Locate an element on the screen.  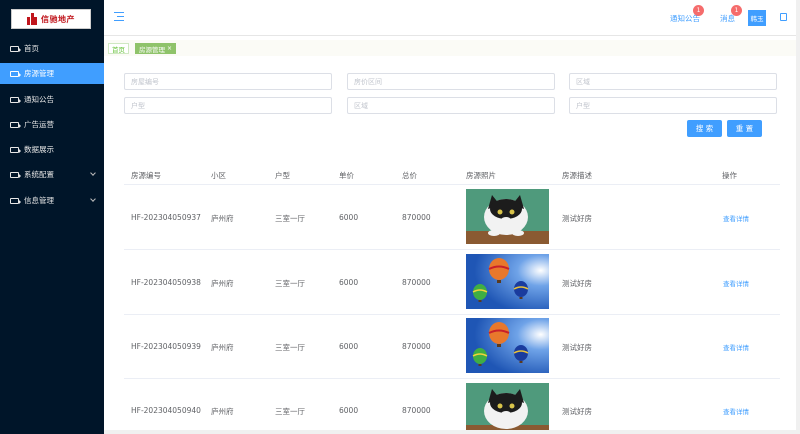
column-header-layout: 户型 is located at coordinates (282, 175).